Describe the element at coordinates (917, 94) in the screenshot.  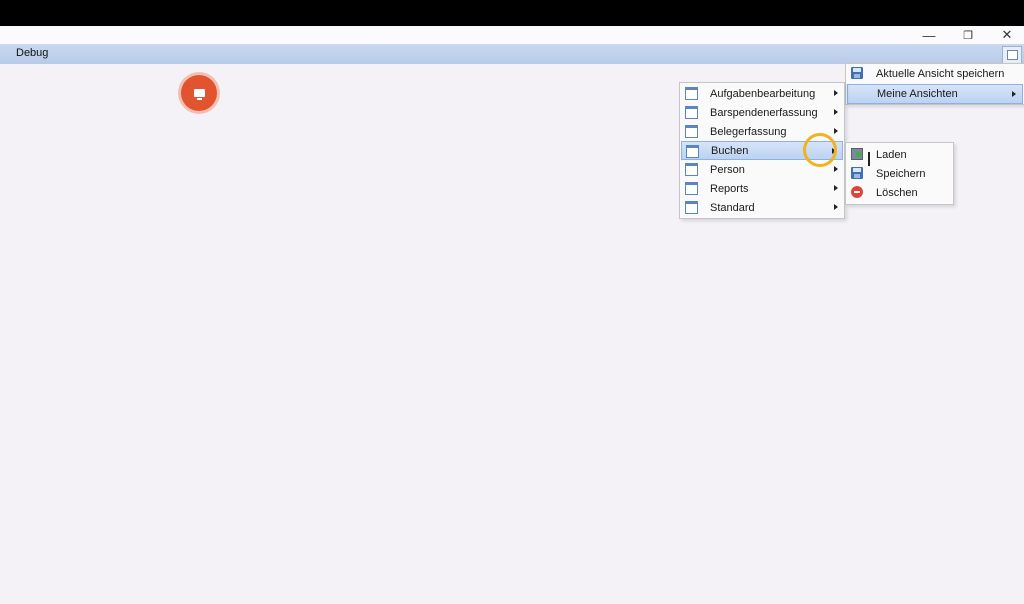
I see `menu-item-label: Meine Ansichten` at that location.